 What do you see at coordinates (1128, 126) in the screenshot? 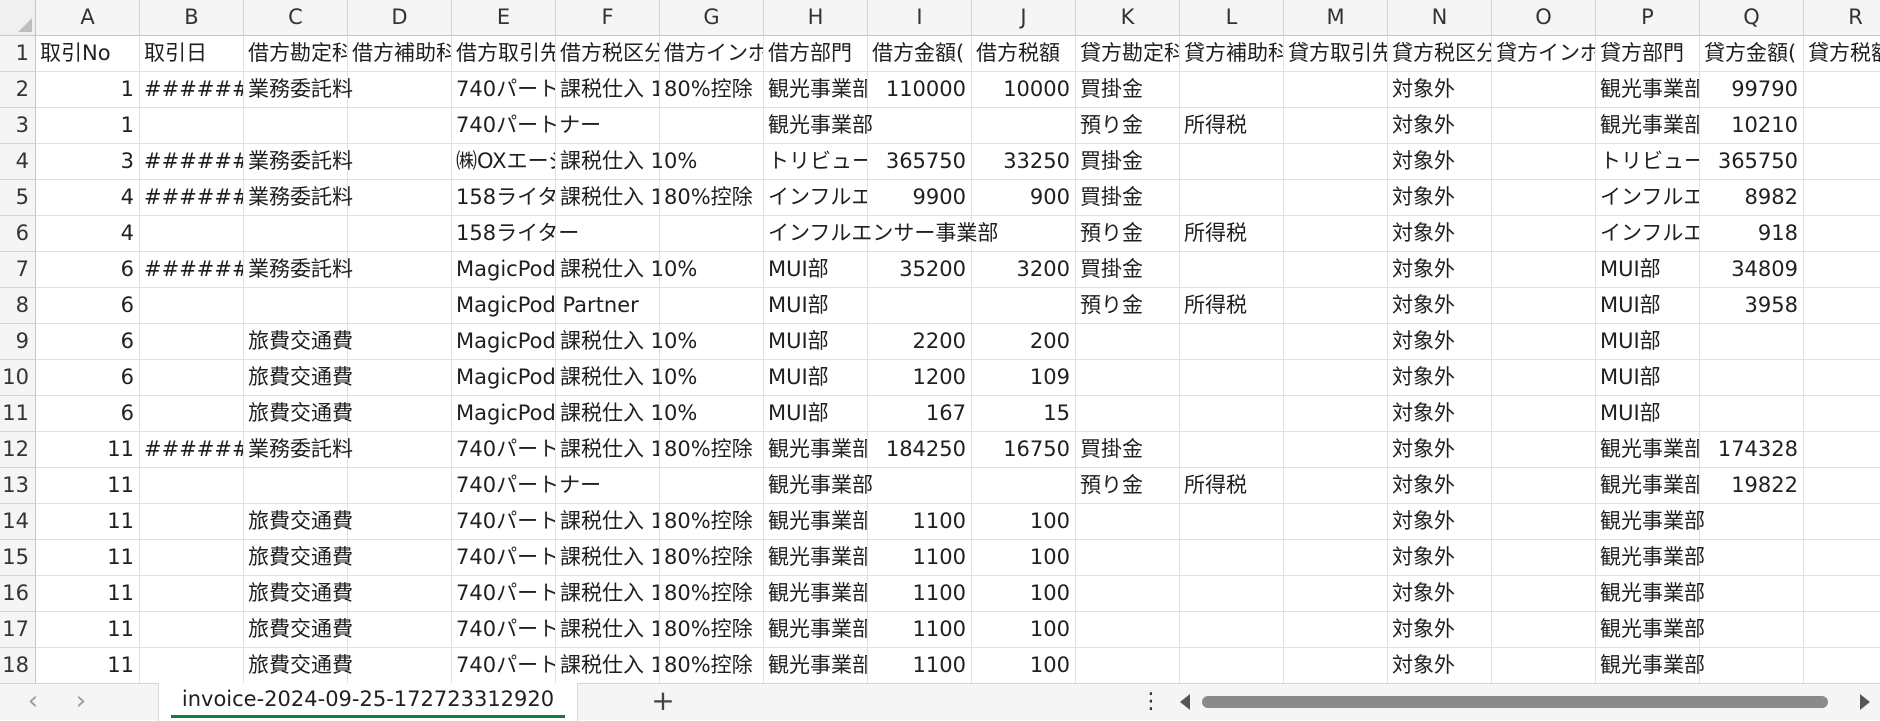
I see `cell-K3: 預り金` at bounding box center [1128, 126].